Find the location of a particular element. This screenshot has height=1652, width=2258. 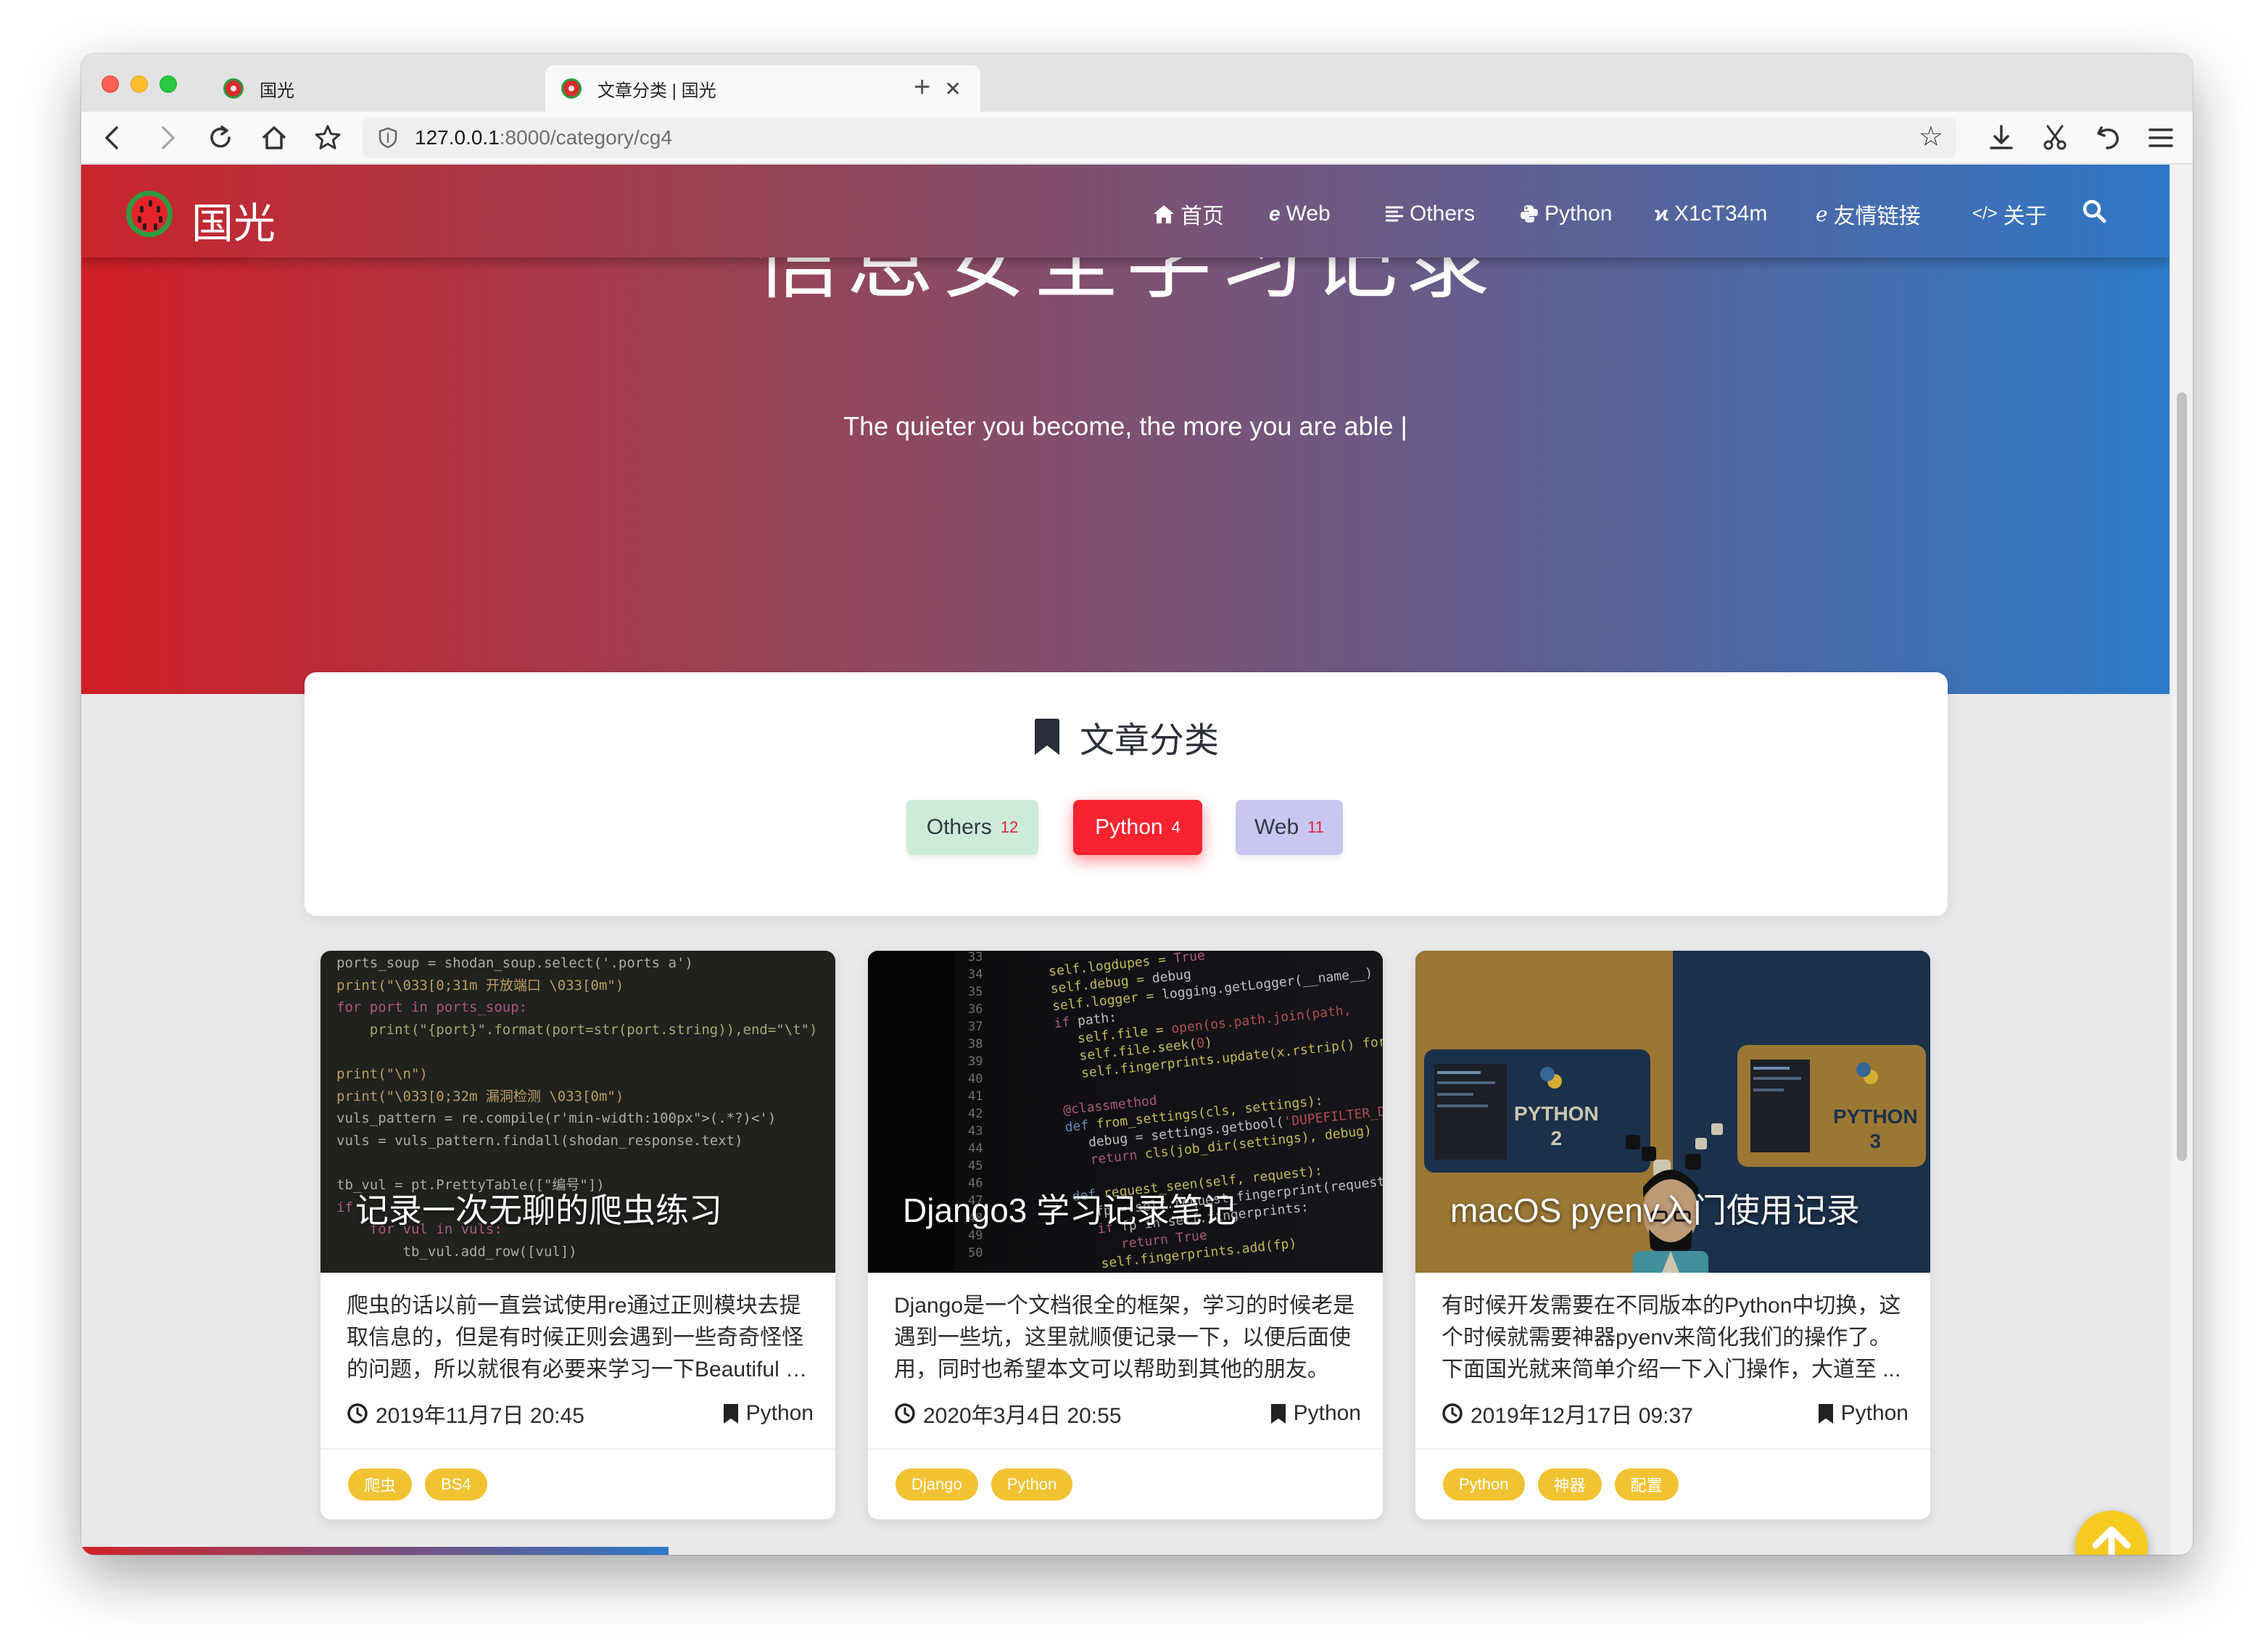

tag: Django is located at coordinates (937, 1484).